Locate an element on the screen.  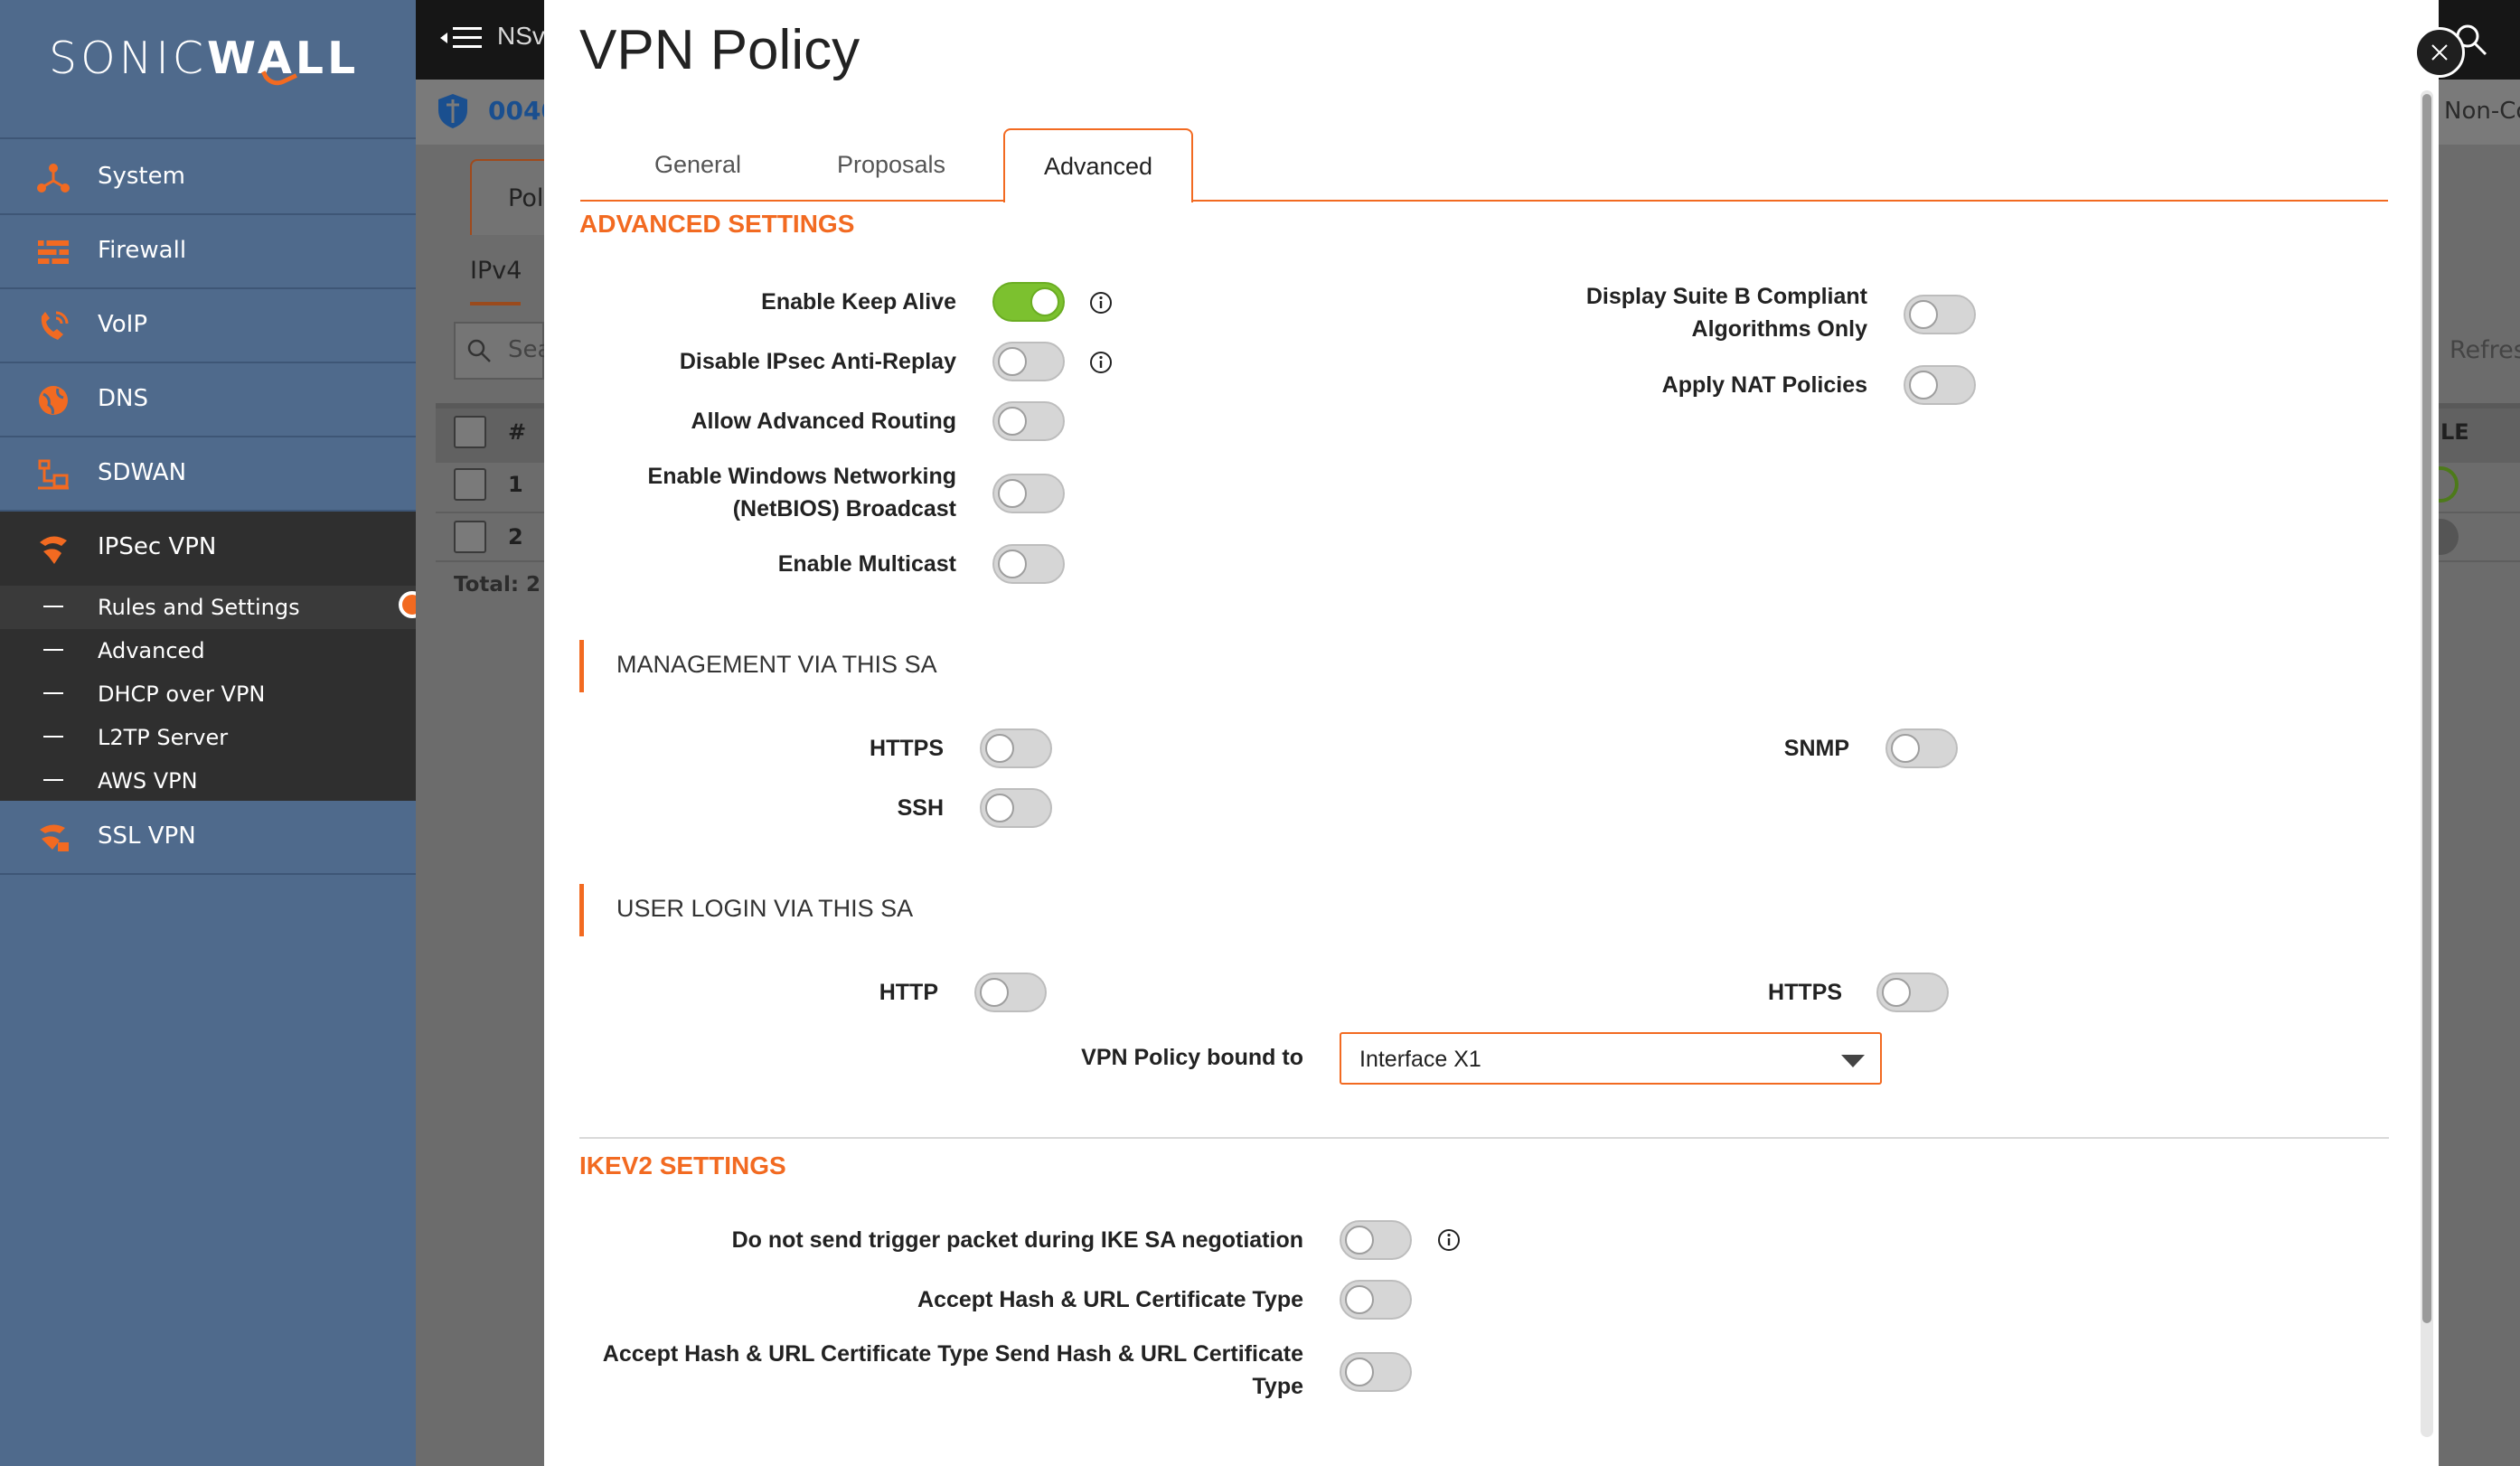
brand-logo: SONICWALL is located at coordinates (208, 69).